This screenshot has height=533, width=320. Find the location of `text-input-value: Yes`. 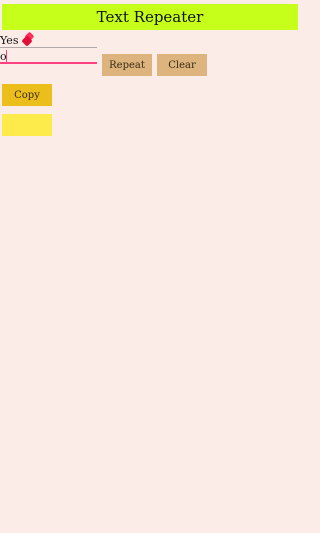

text-input-value: Yes is located at coordinates (17, 39).